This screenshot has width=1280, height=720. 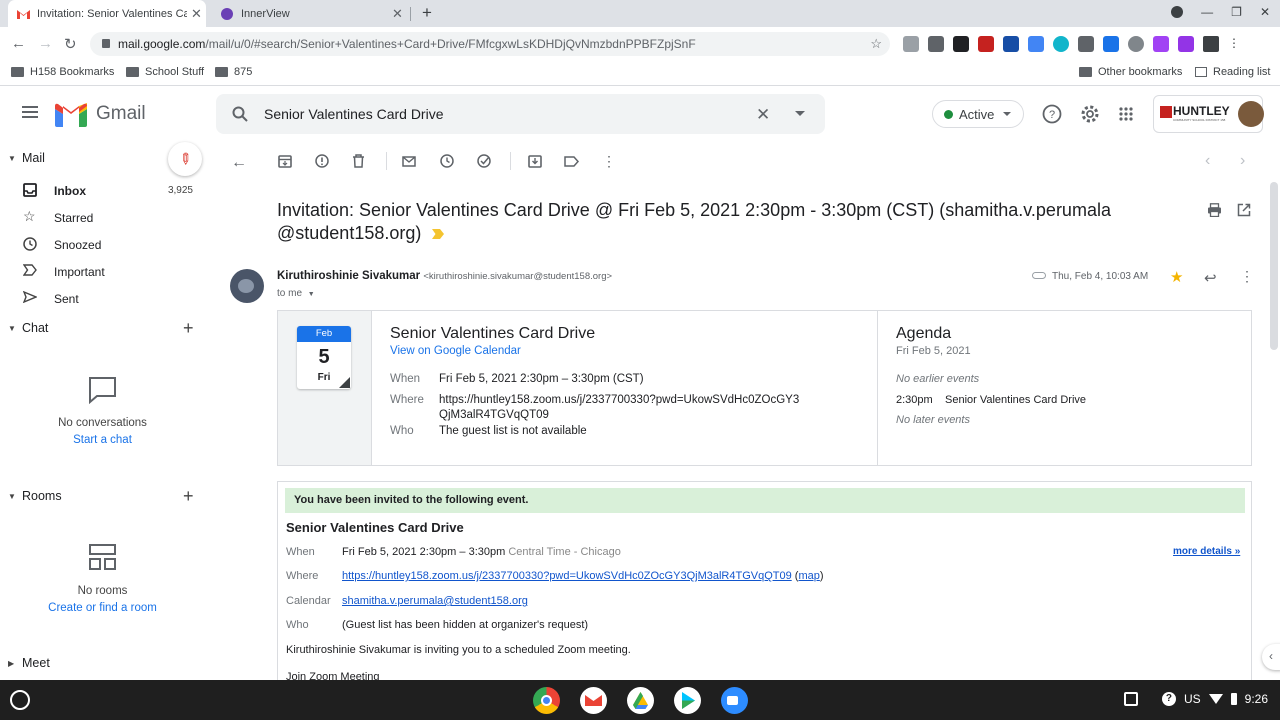 I want to click on open-new-window-icon, so click(x=1244, y=210).